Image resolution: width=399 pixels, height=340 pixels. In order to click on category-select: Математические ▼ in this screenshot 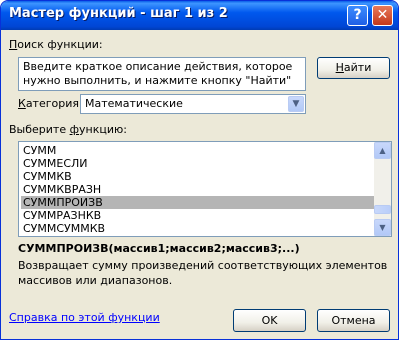, I will do `click(193, 104)`.